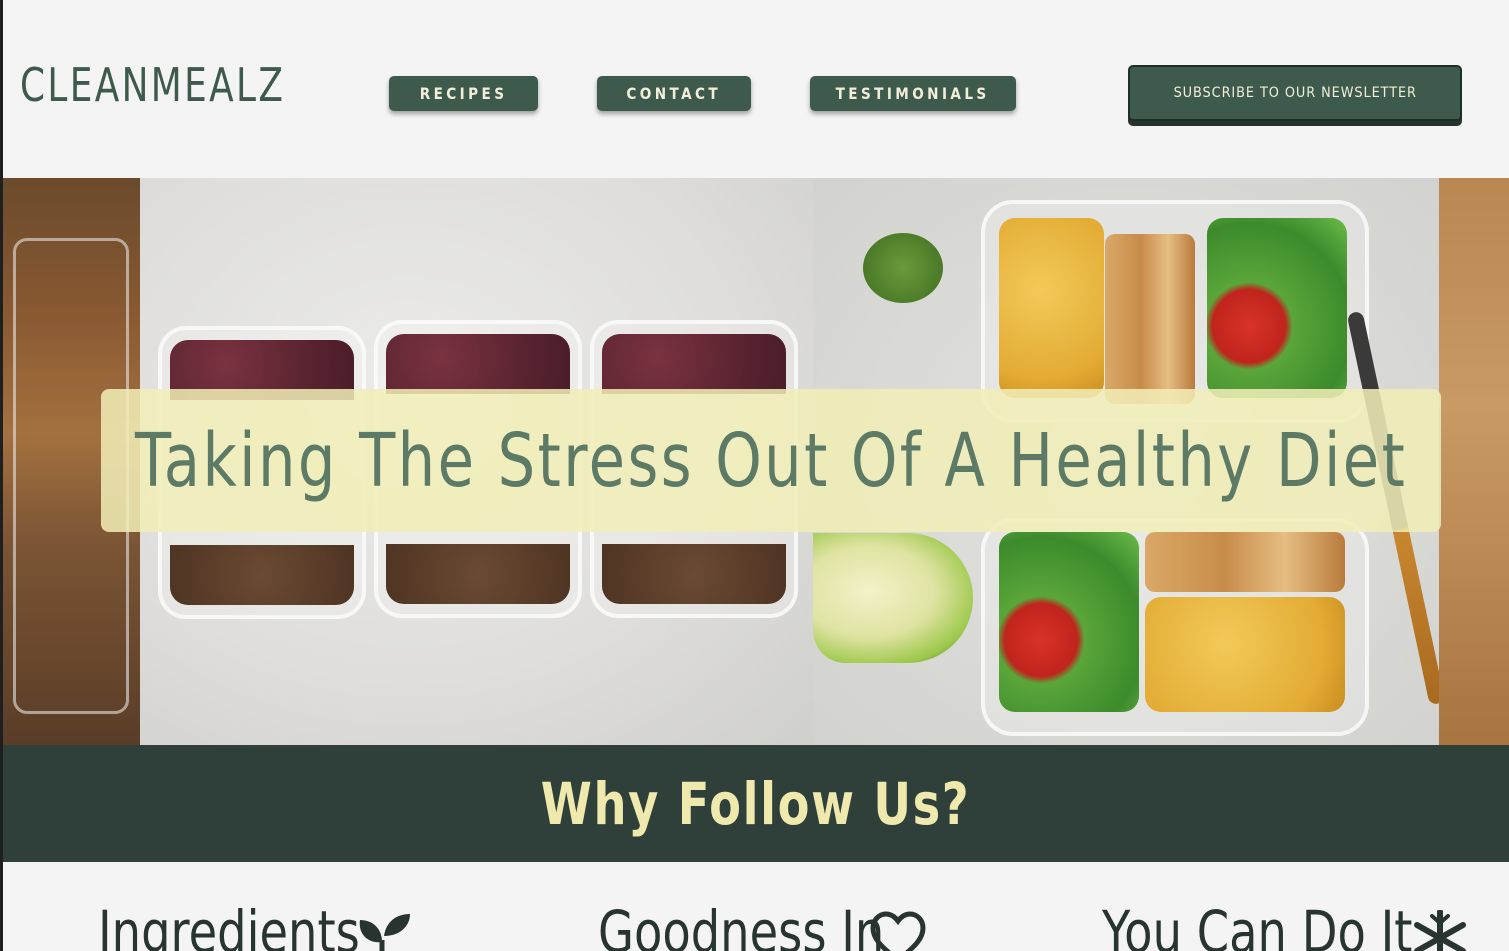 The width and height of the screenshot is (1509, 951). Describe the element at coordinates (741, 924) in the screenshot. I see `feature-goodness-in-label: Goodness In` at that location.